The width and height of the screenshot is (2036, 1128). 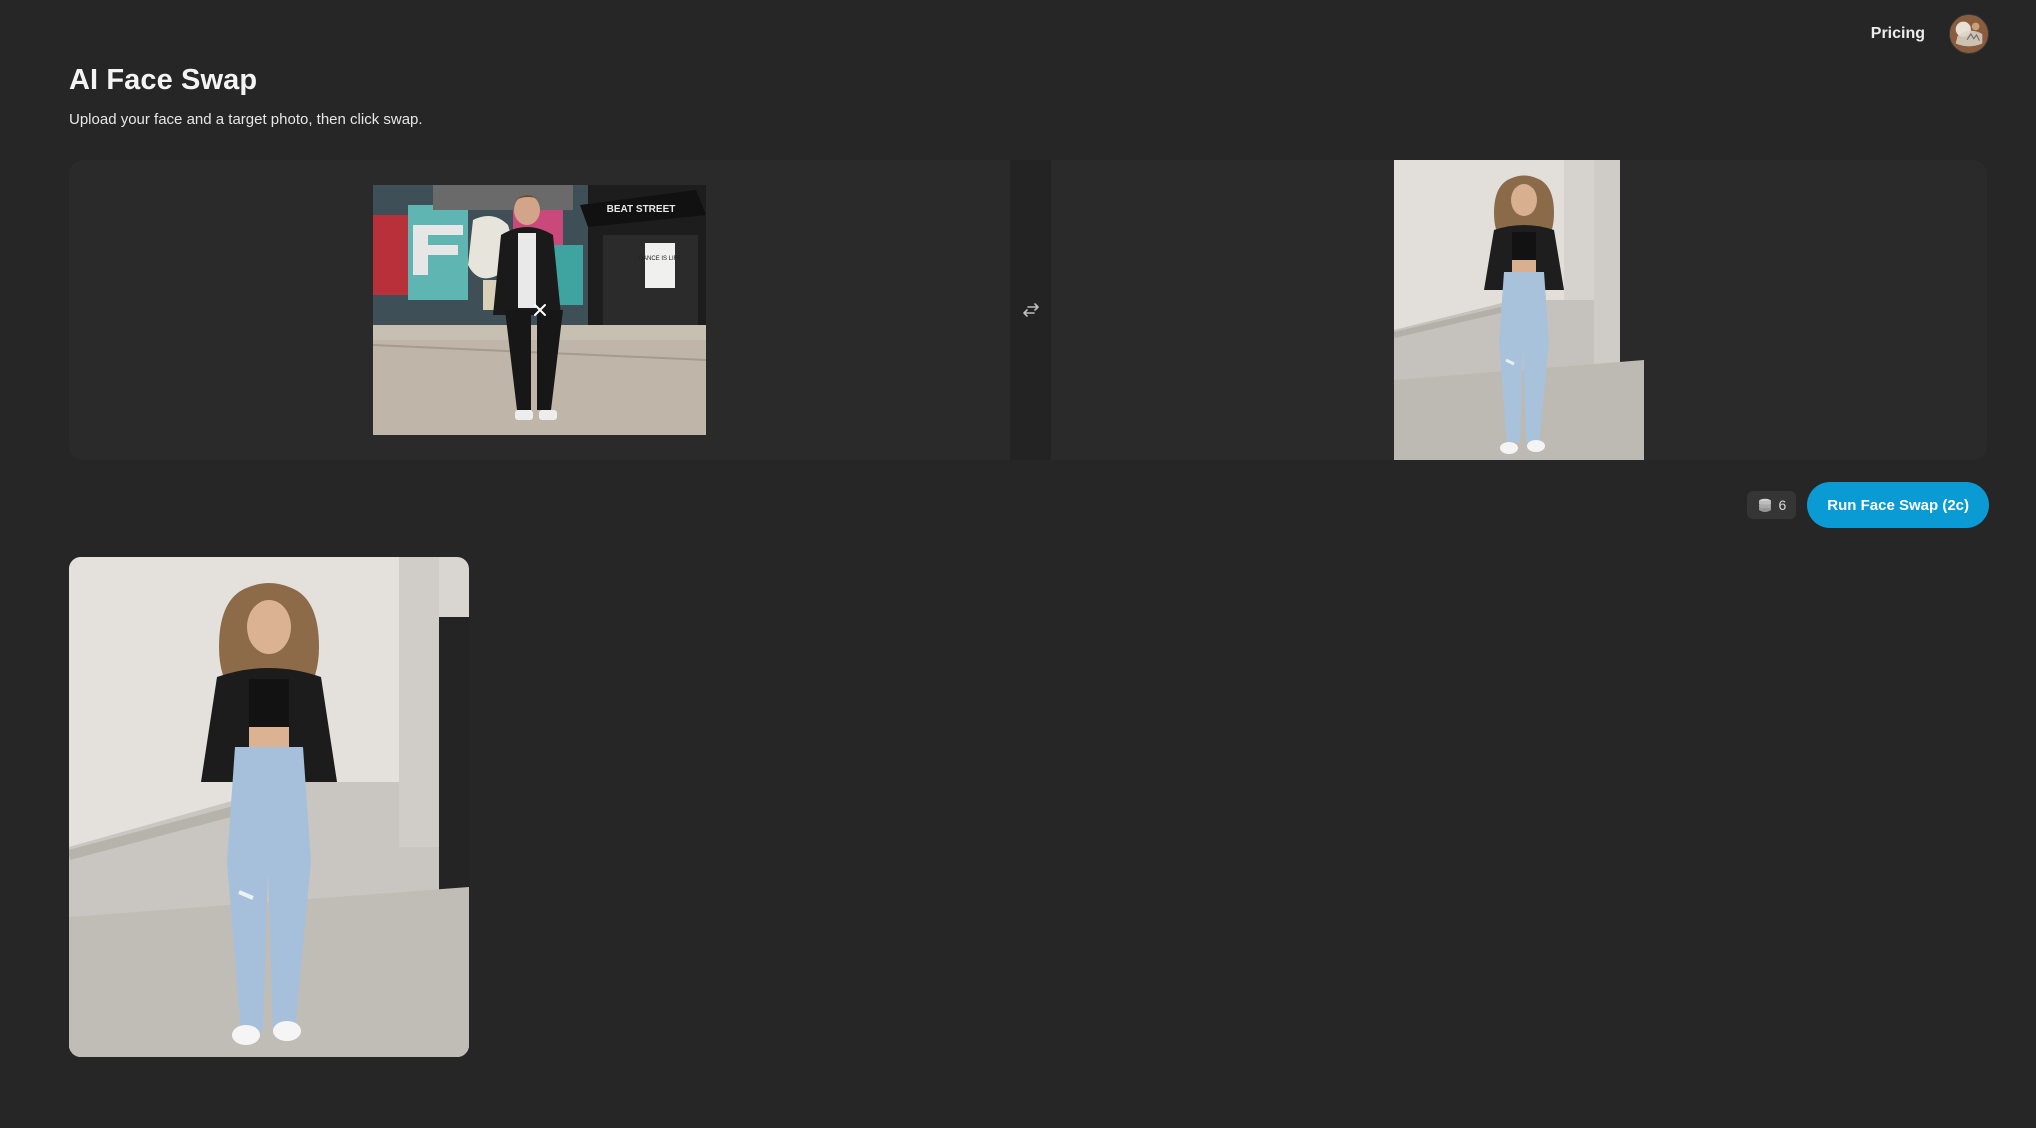 I want to click on result-image, so click(x=269, y=807).